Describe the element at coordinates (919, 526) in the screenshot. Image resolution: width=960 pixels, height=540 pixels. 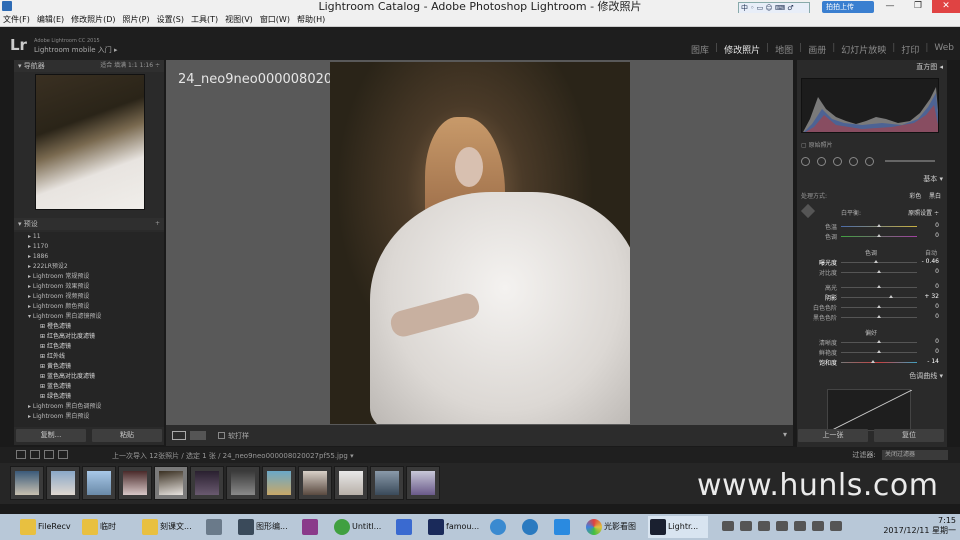
I see `clock: 7:15 2017/12/11 星期一` at that location.